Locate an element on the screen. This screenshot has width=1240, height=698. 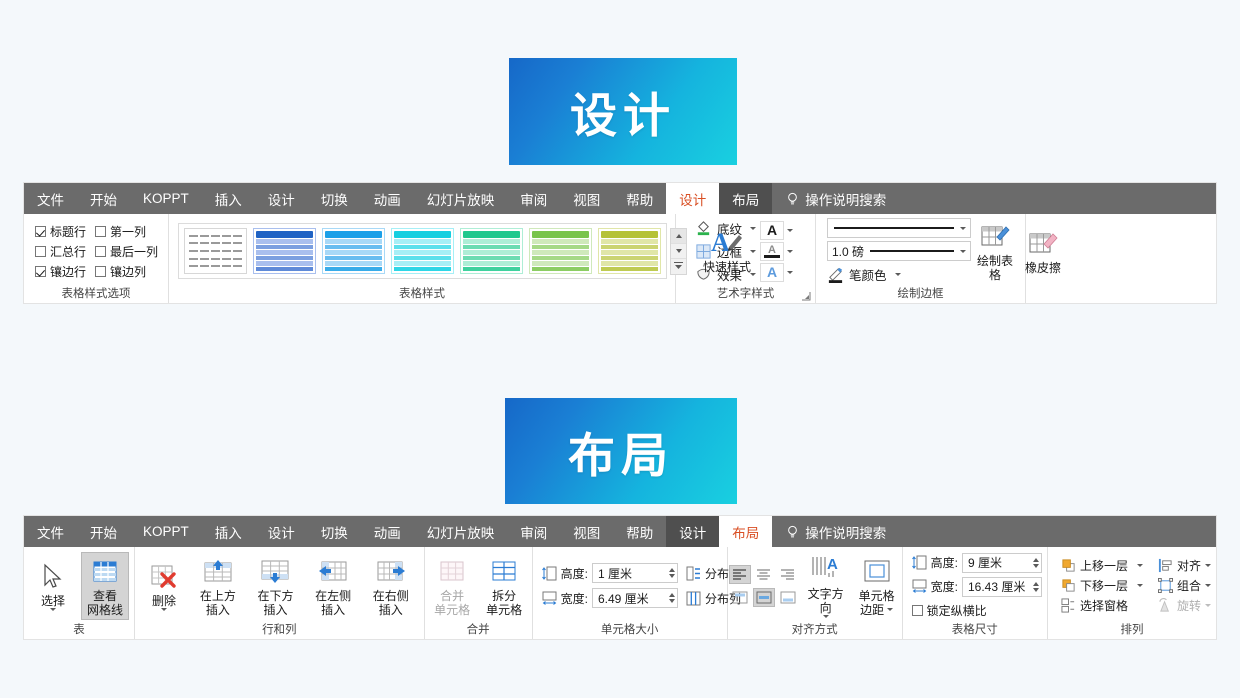
cell-height-spinner is located at coordinates (669, 573).